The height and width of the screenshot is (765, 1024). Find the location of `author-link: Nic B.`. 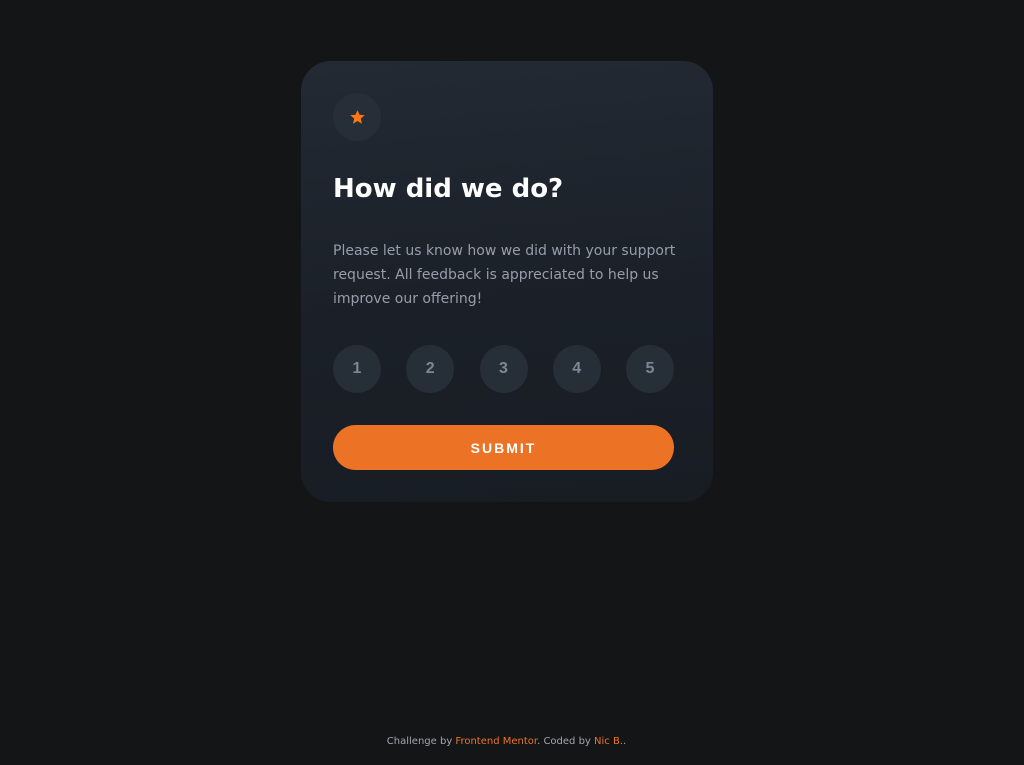

author-link: Nic B. is located at coordinates (608, 741).